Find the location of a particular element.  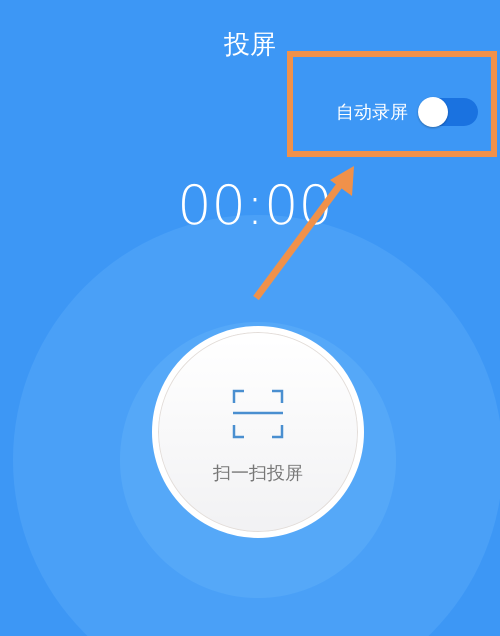

auto-record-label: 自动录屏 is located at coordinates (372, 112).